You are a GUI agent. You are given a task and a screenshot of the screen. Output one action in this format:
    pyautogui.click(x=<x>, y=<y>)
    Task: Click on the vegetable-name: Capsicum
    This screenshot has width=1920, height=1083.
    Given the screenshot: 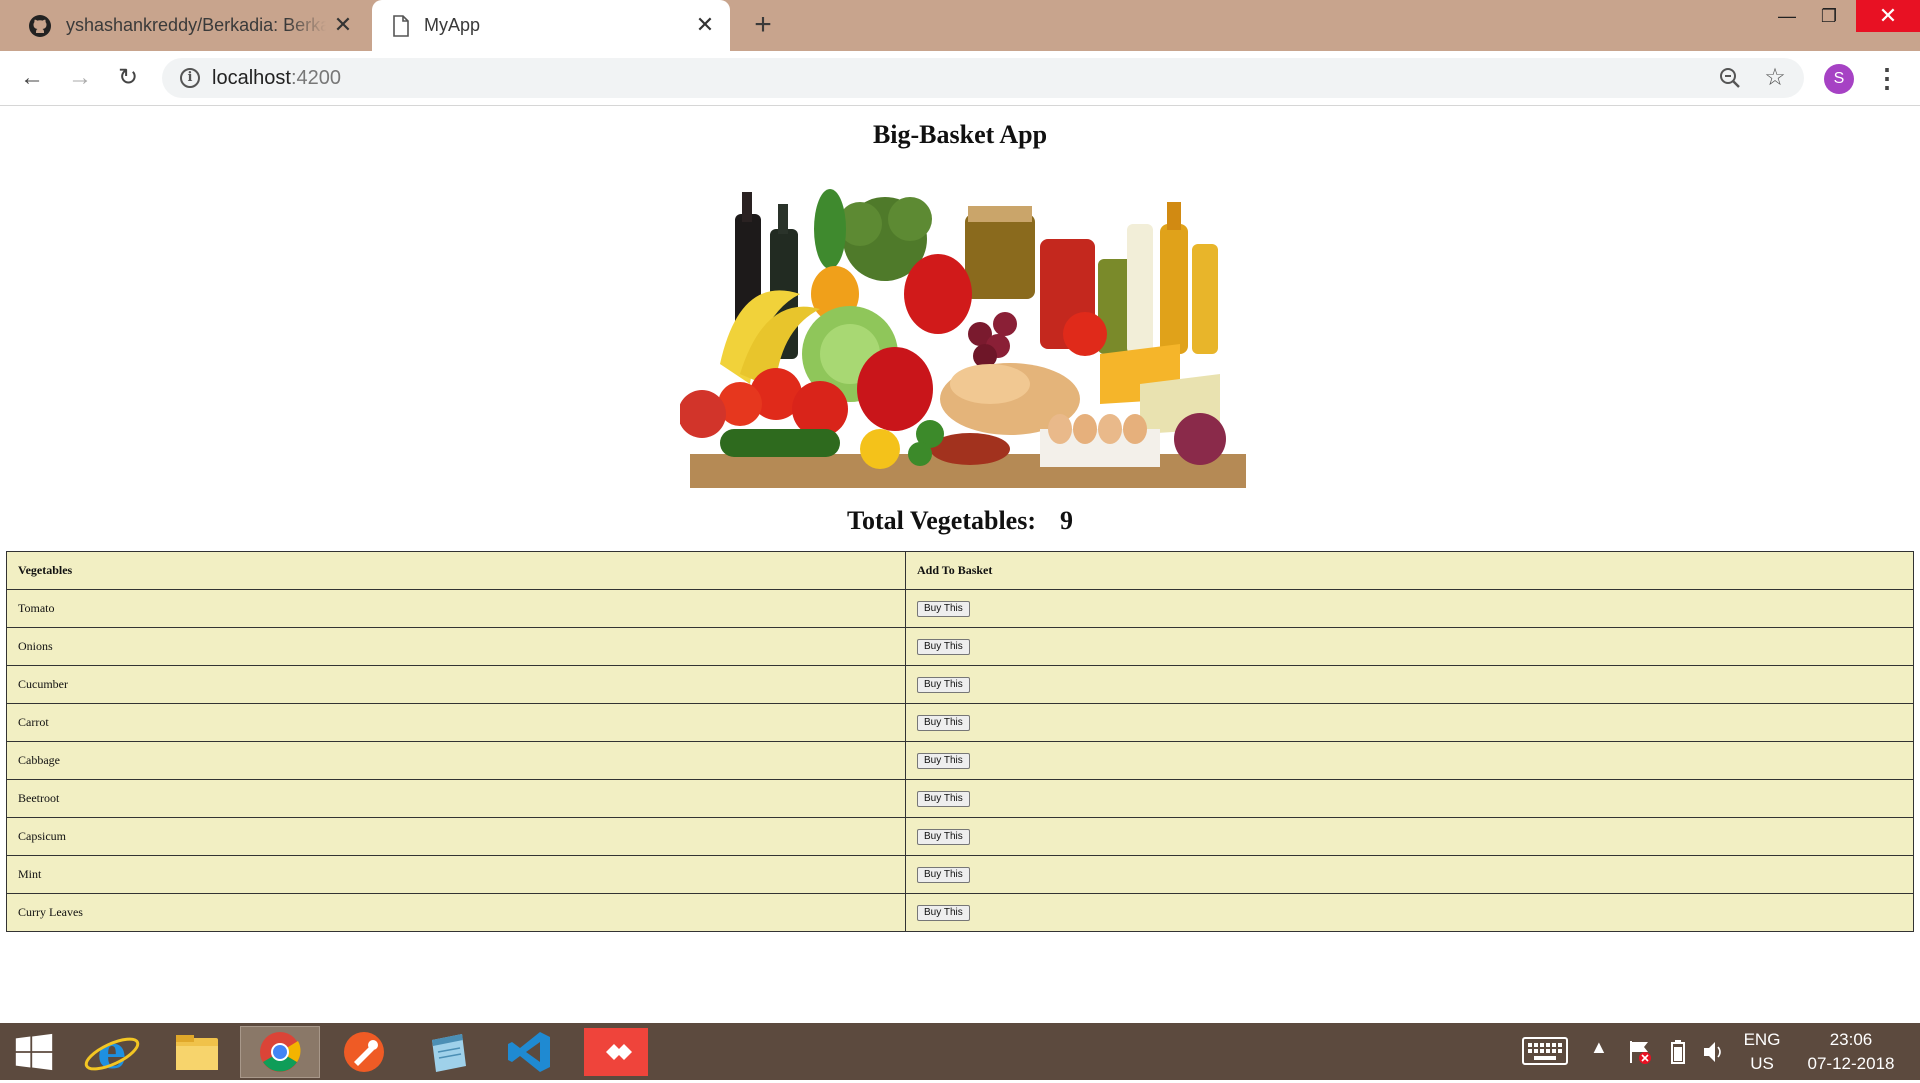 What is the action you would take?
    pyautogui.click(x=456, y=836)
    